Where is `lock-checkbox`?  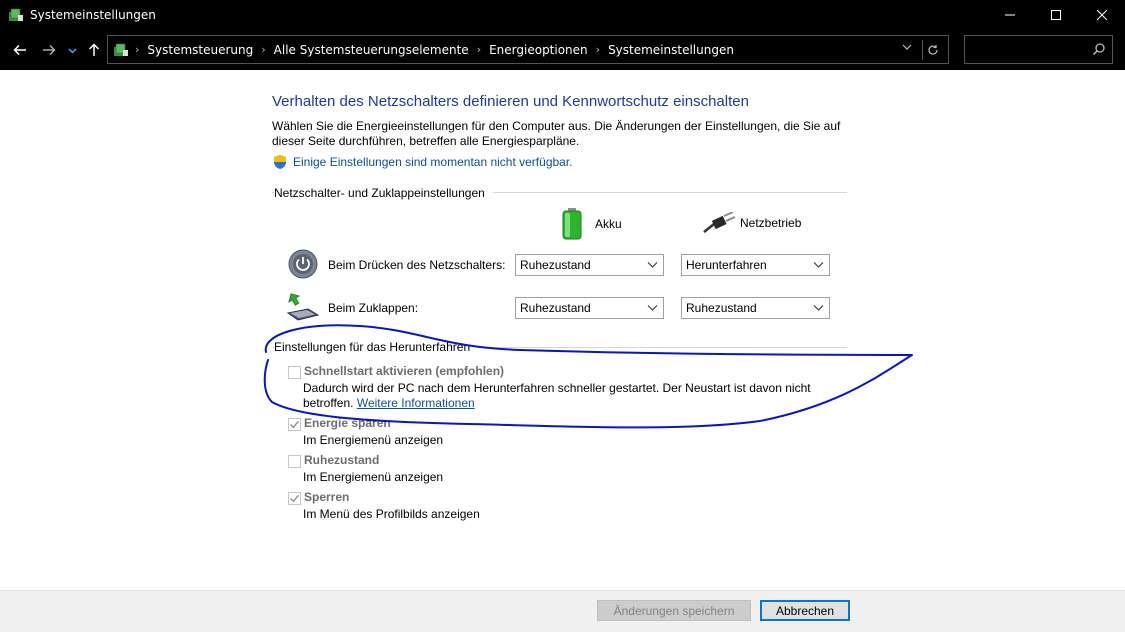 lock-checkbox is located at coordinates (294, 498).